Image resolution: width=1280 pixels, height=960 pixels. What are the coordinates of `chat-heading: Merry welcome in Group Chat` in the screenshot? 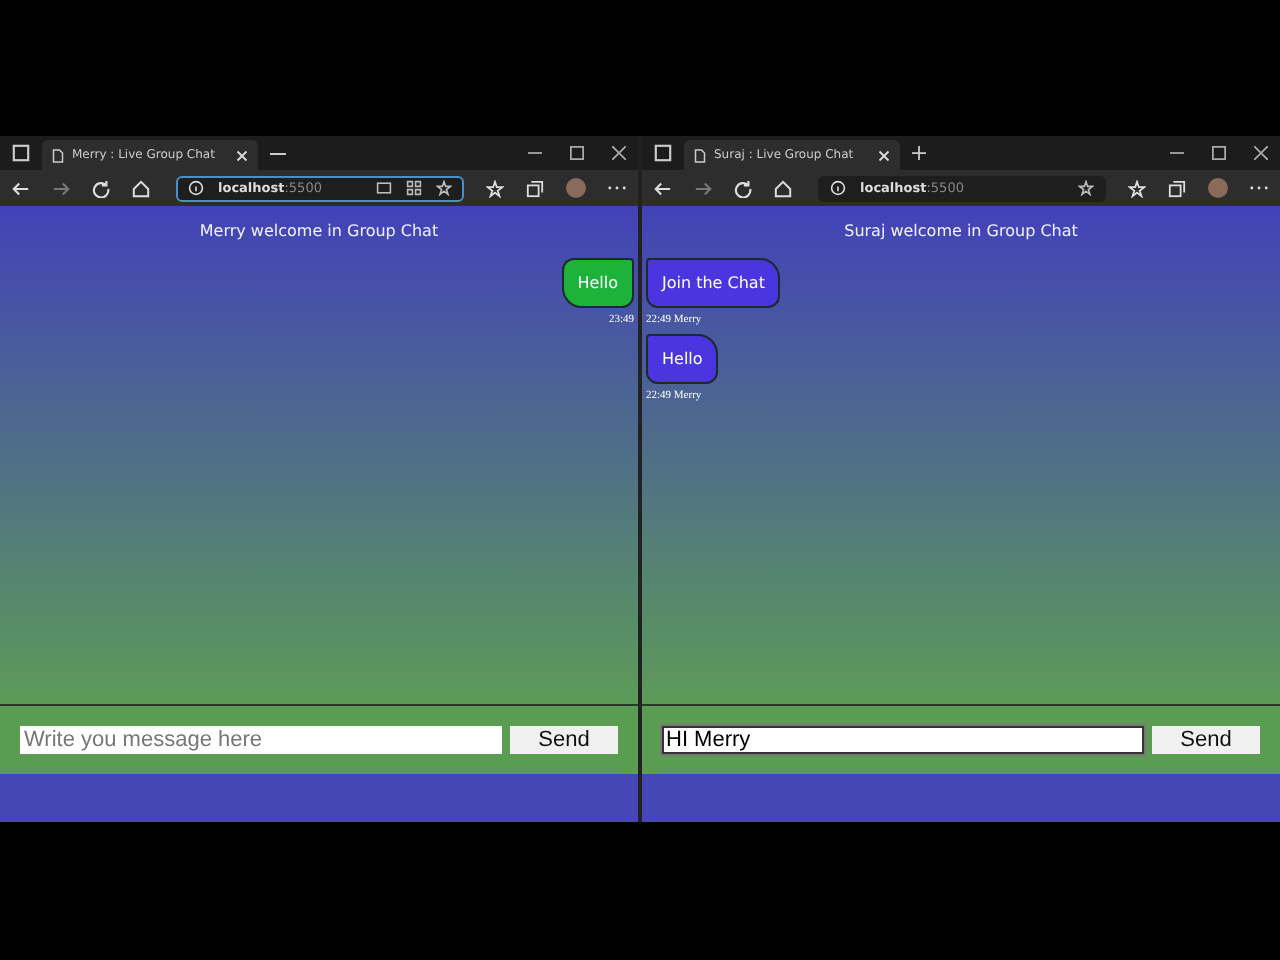 It's located at (319, 231).